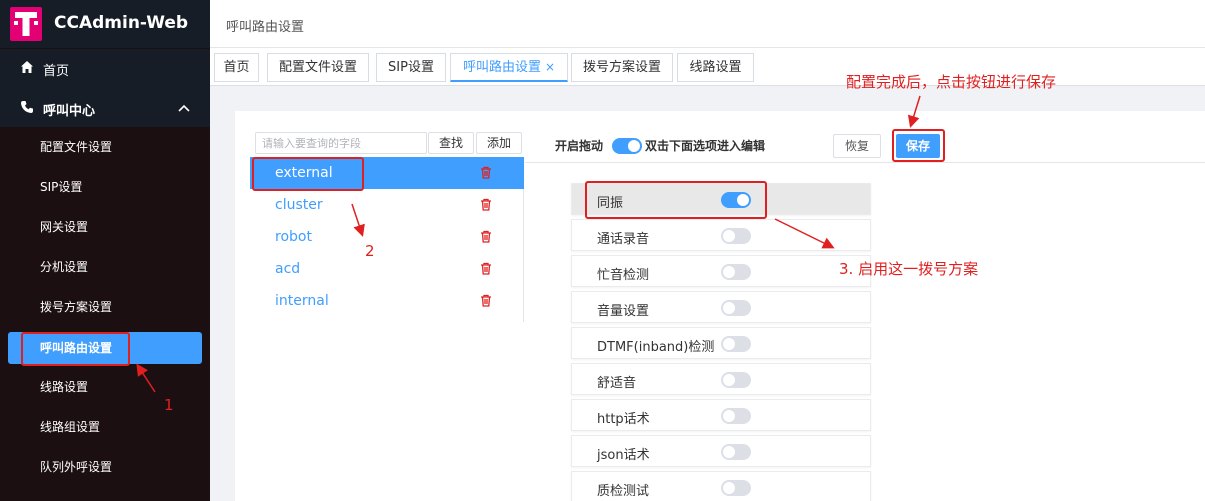  What do you see at coordinates (169, 405) in the screenshot?
I see `annotation-step-1: 1` at bounding box center [169, 405].